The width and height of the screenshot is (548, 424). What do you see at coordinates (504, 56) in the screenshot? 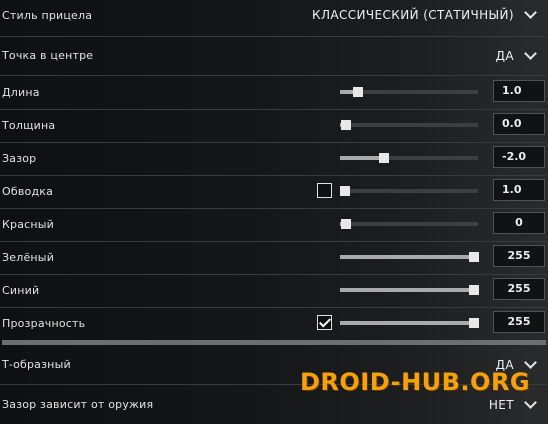
I see `center-dot-value: ДА` at bounding box center [504, 56].